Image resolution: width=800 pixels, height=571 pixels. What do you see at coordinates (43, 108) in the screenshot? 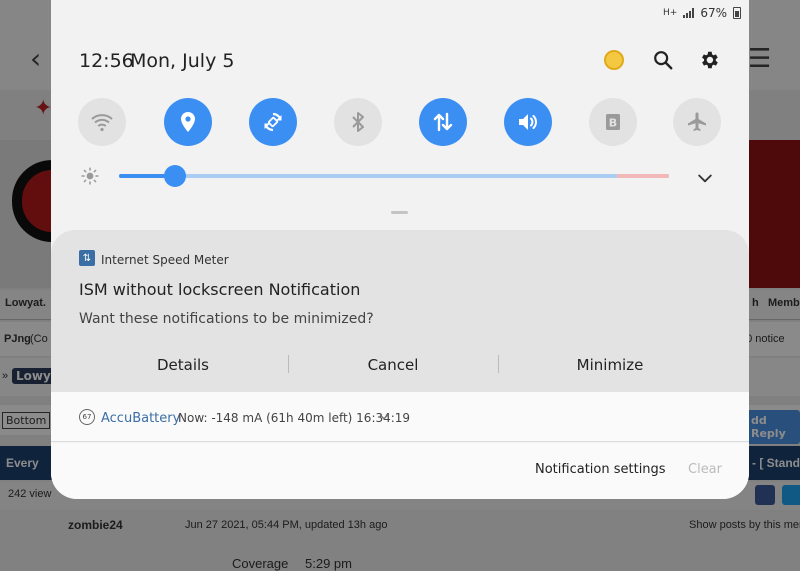
I see `site-logo-icon: ✦` at bounding box center [43, 108].